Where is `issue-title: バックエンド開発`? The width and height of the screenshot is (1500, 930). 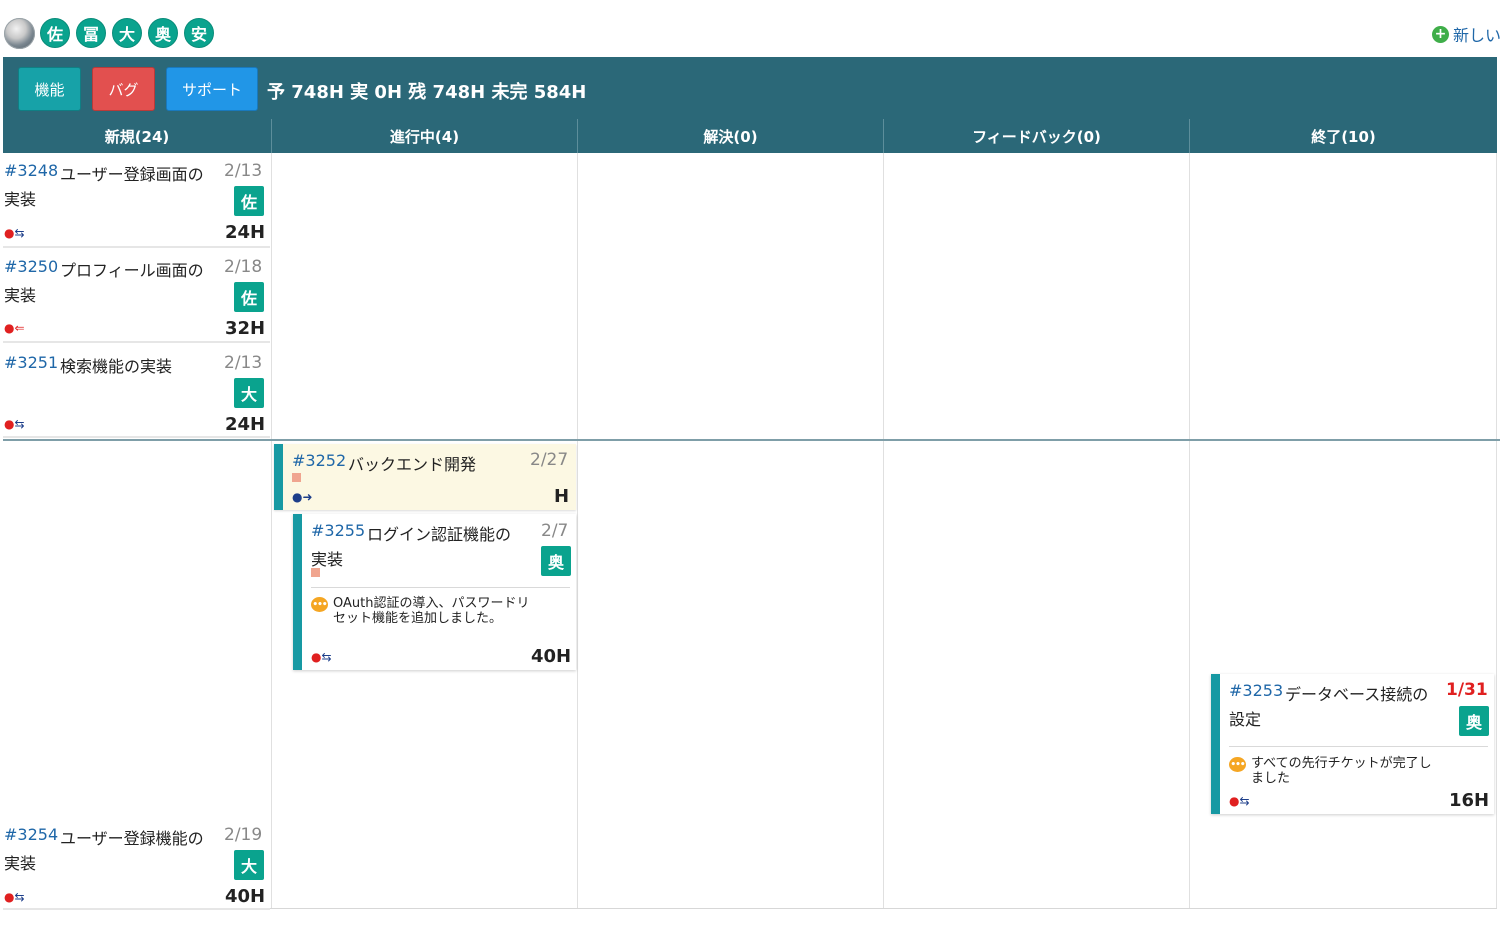 issue-title: バックエンド開発 is located at coordinates (412, 463).